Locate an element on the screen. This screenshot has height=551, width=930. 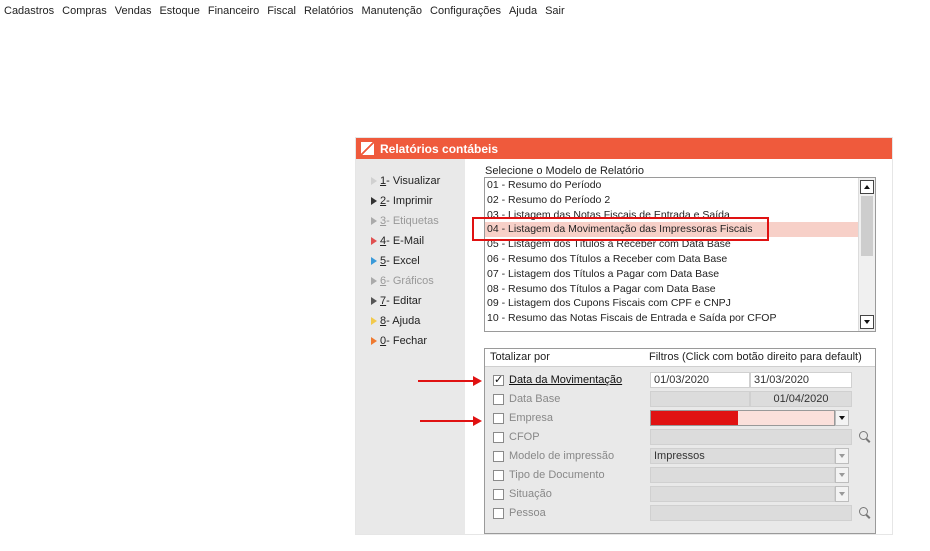
checkbox-situacao is located at coordinates (498, 494).